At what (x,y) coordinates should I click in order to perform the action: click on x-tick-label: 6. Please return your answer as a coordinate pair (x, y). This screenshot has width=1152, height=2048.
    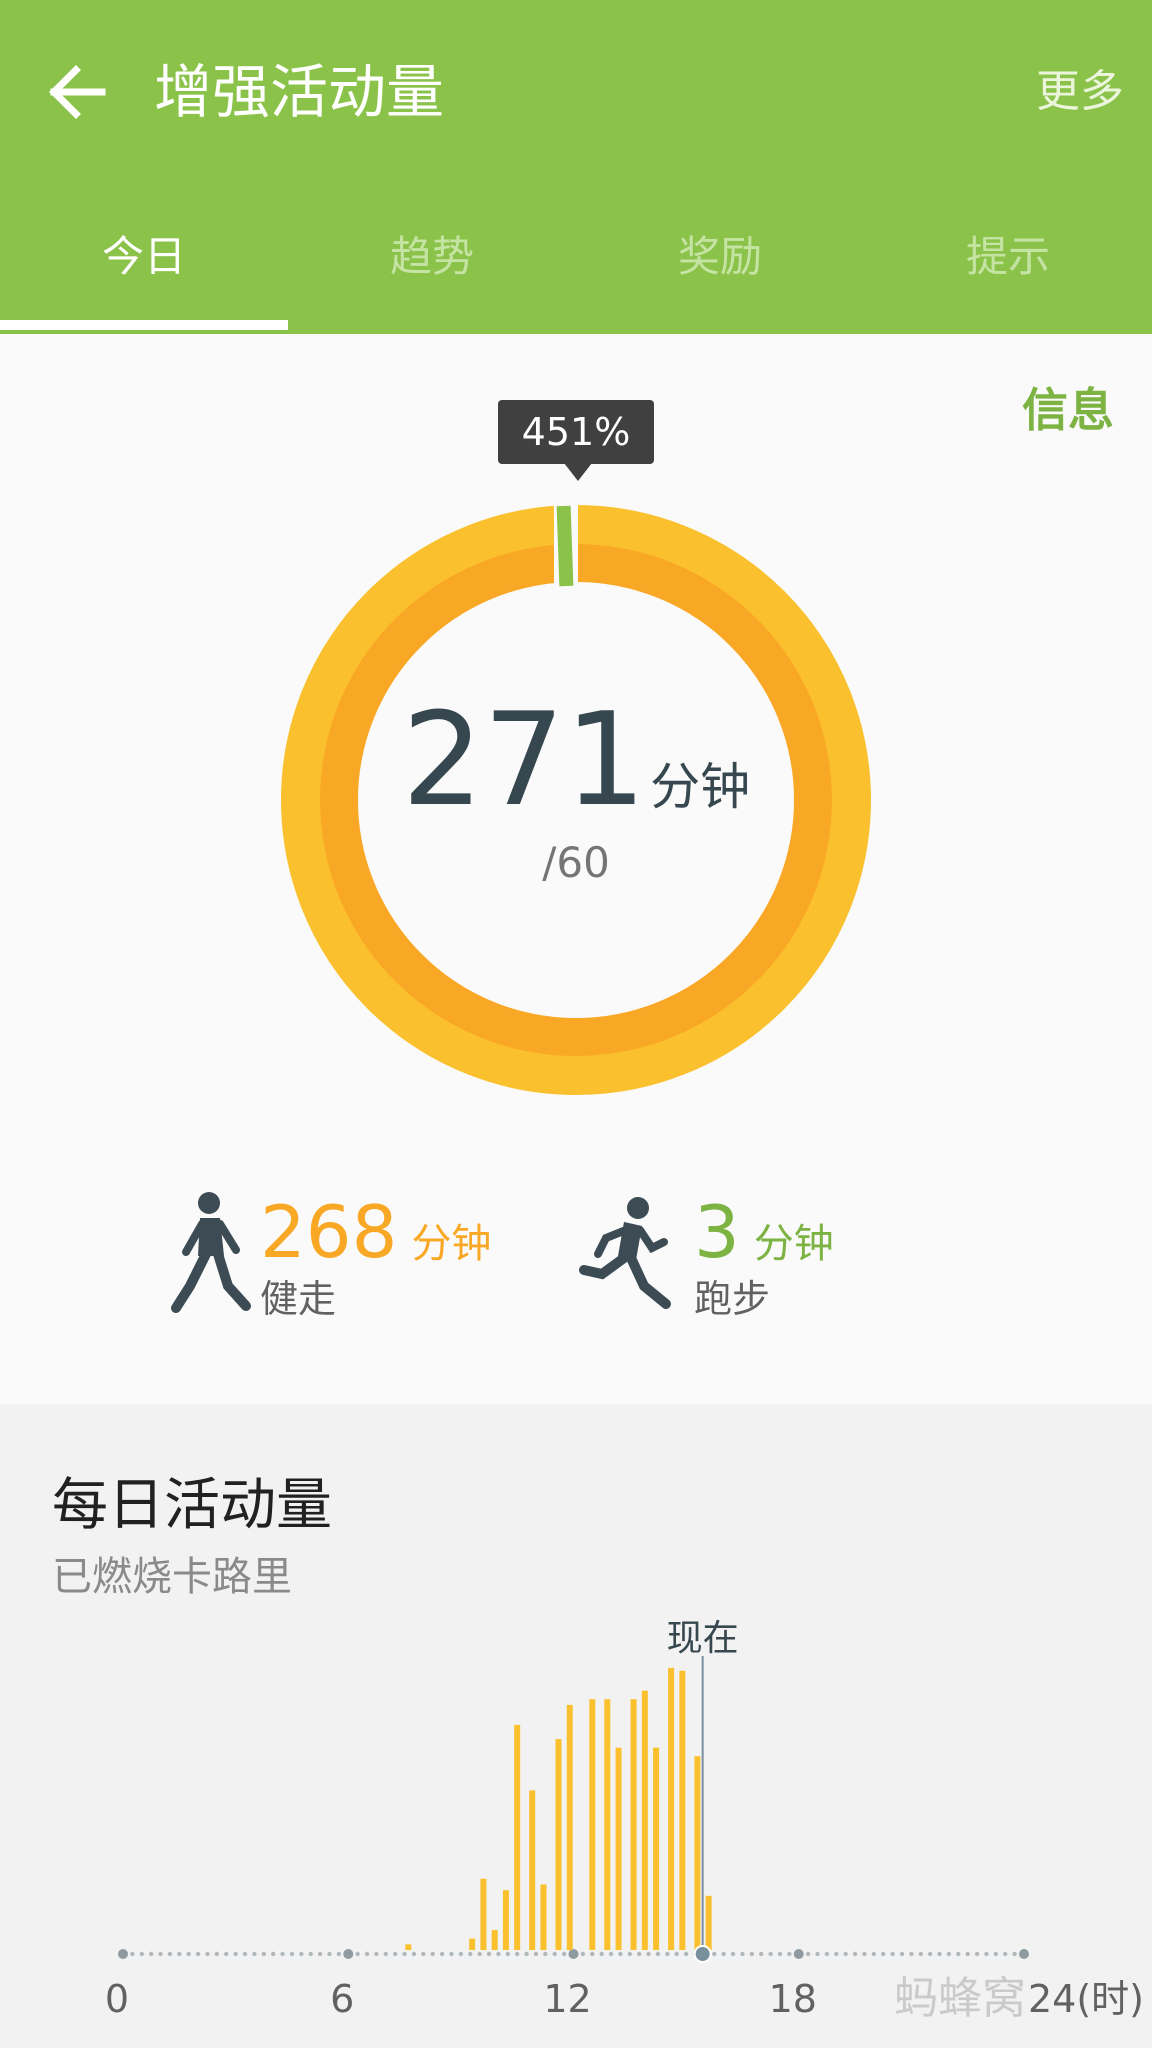
    Looking at the image, I should click on (342, 1999).